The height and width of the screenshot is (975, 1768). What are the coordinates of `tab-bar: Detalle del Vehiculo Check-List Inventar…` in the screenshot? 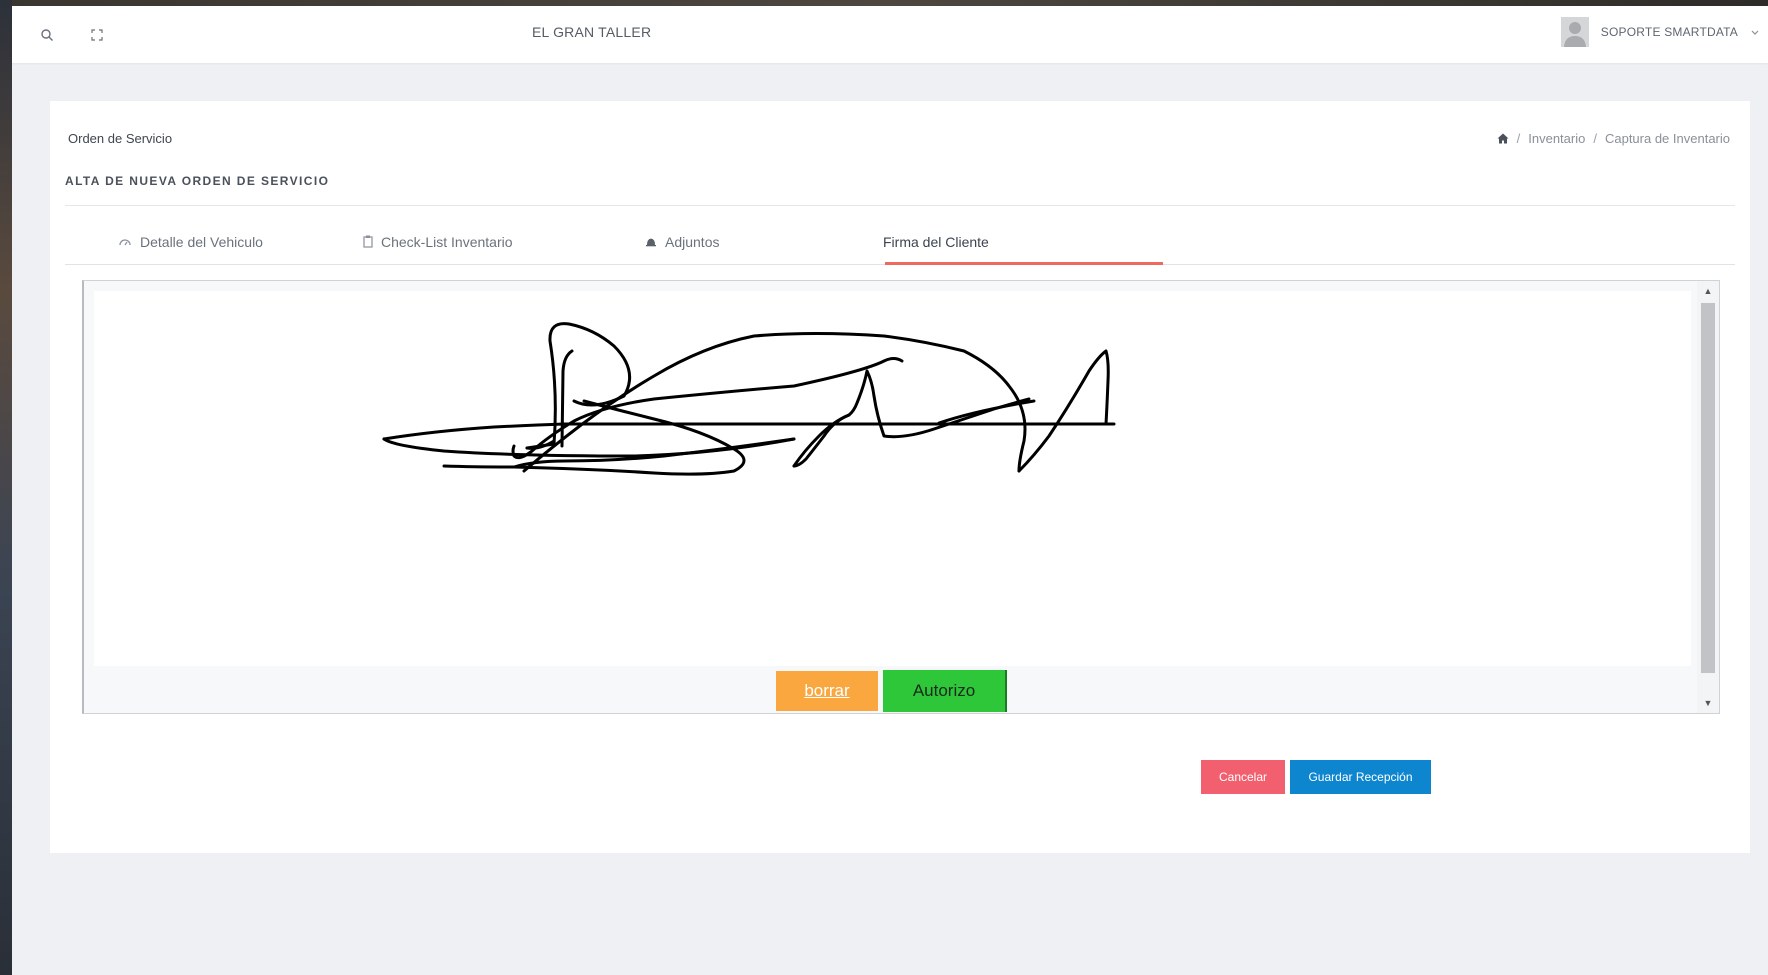 It's located at (900, 241).